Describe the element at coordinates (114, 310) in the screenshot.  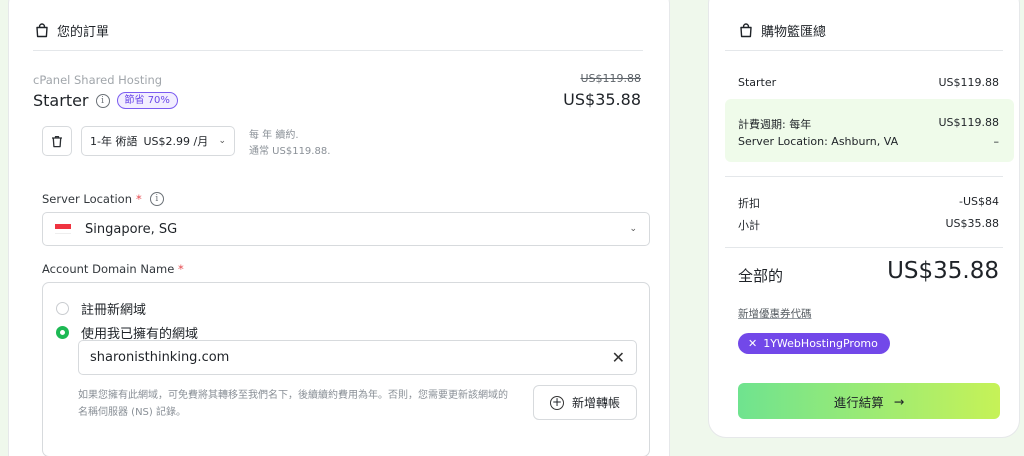
I see `radio-register-label: 註冊新網域` at that location.